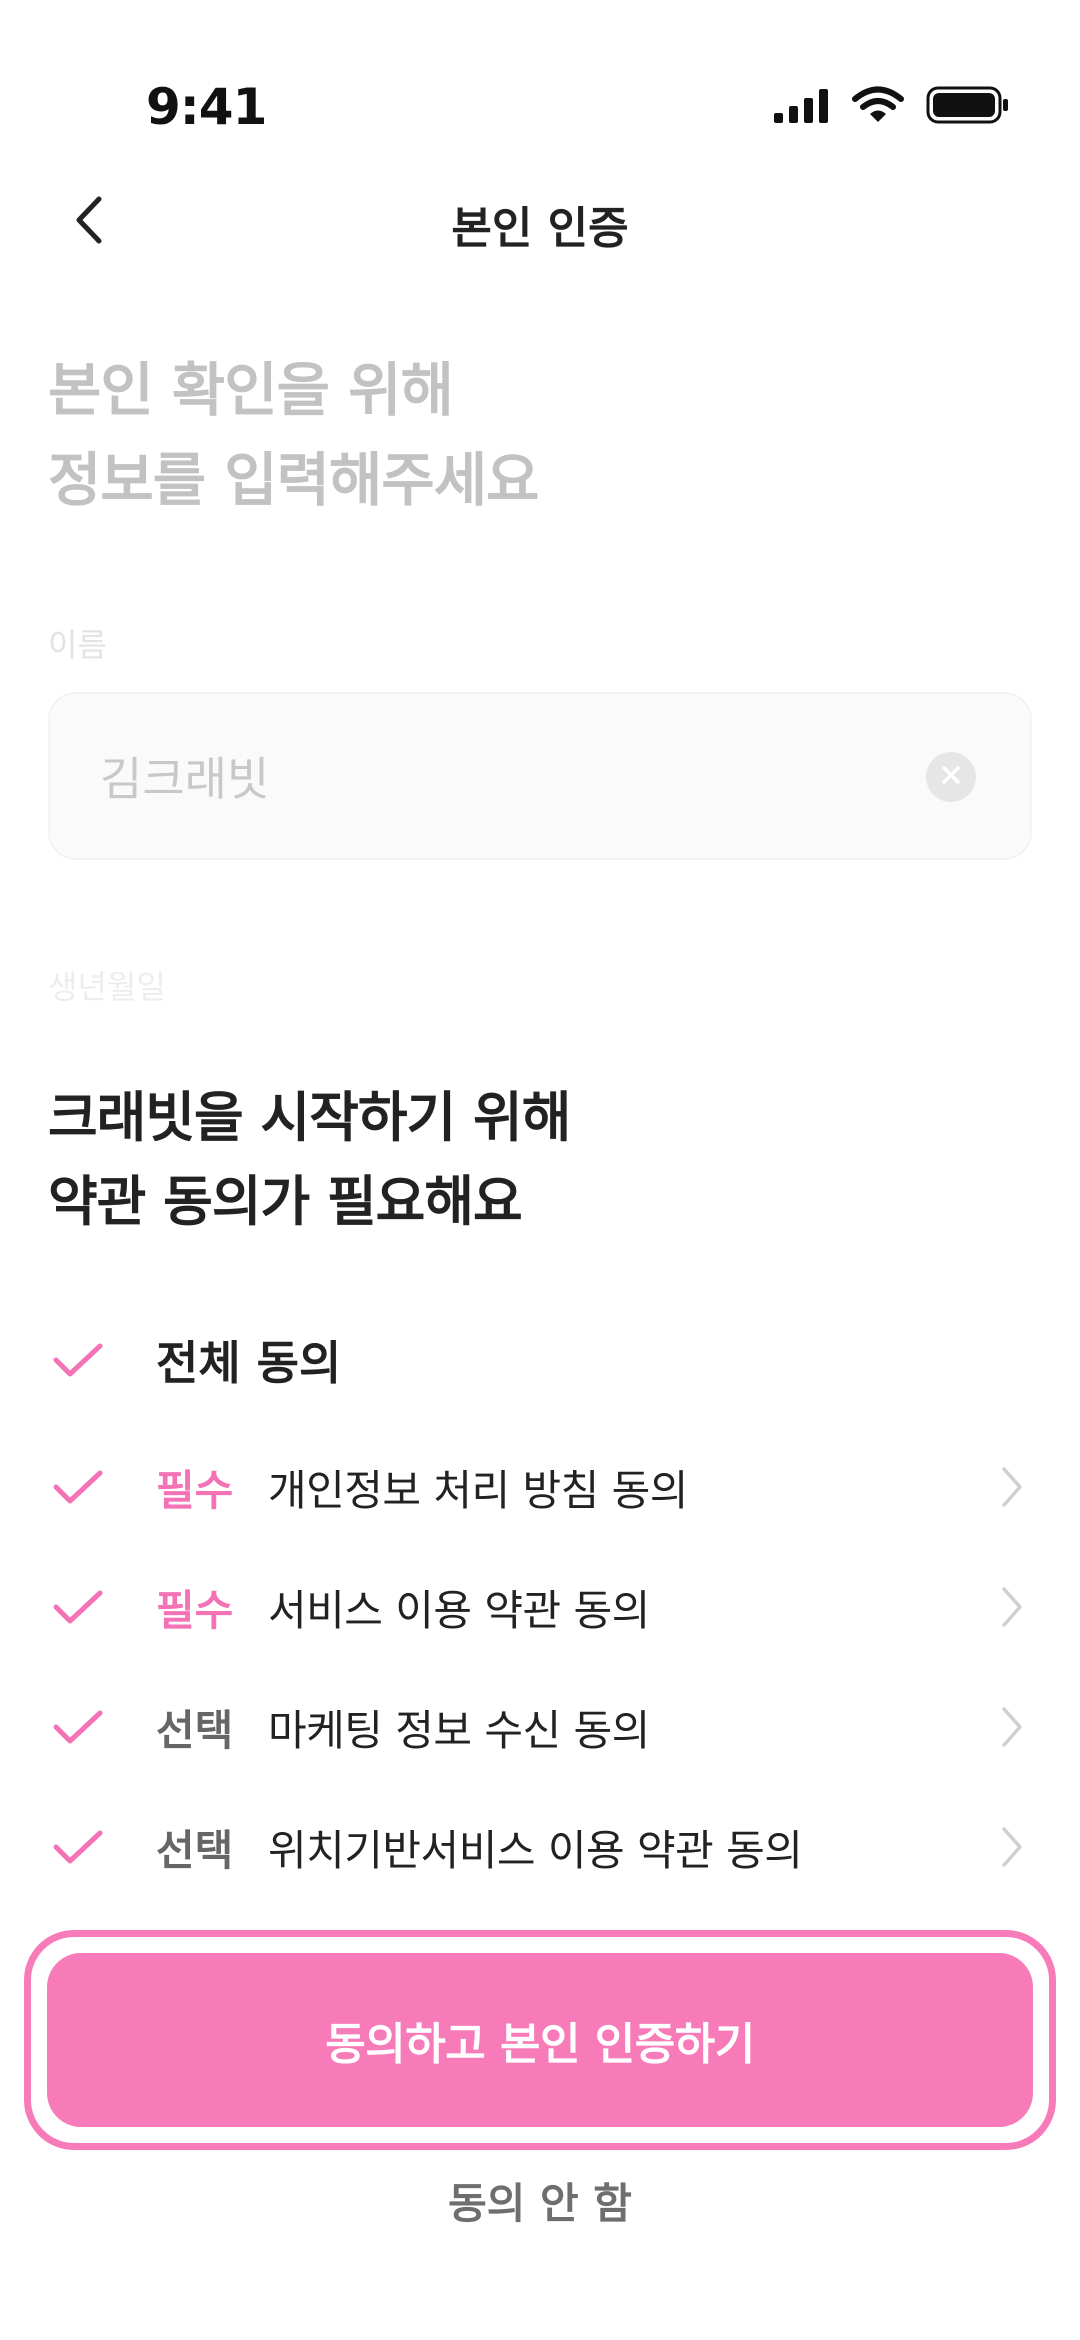  What do you see at coordinates (535, 1850) in the screenshot?
I see `term-label: 위치기반서비스 이용 약관 동의` at bounding box center [535, 1850].